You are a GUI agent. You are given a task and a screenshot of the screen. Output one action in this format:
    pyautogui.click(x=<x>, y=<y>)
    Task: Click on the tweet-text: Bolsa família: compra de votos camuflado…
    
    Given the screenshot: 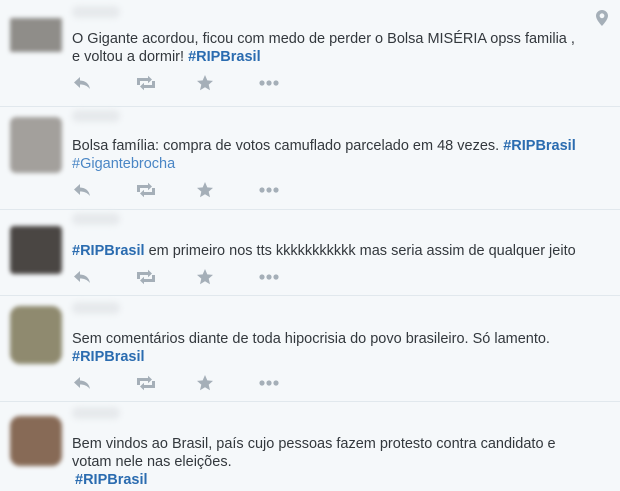 What is the action you would take?
    pyautogui.click(x=337, y=155)
    